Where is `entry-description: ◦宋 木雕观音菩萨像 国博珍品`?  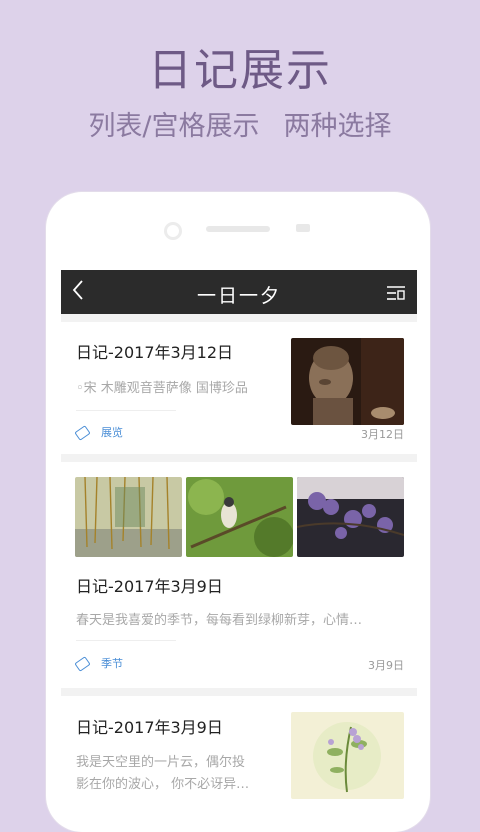
entry-description: ◦宋 木雕观音菩萨像 国博珍品 is located at coordinates (162, 388).